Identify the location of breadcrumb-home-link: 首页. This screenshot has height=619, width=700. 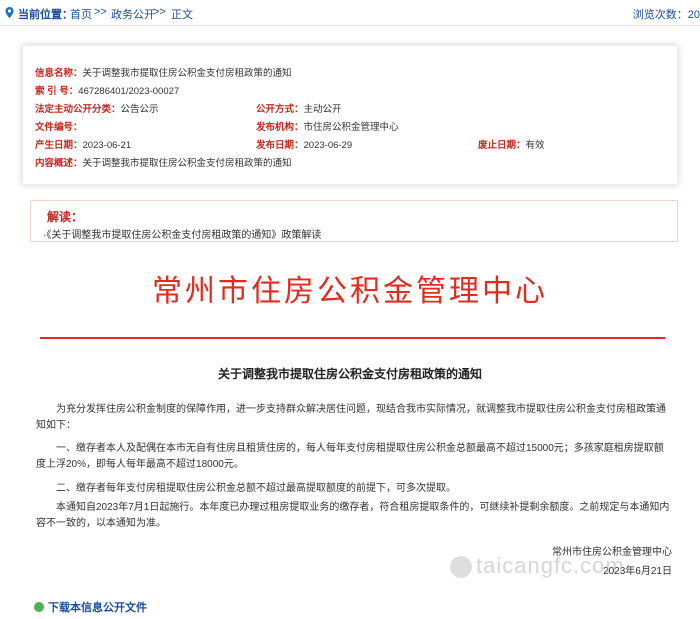
(81, 14).